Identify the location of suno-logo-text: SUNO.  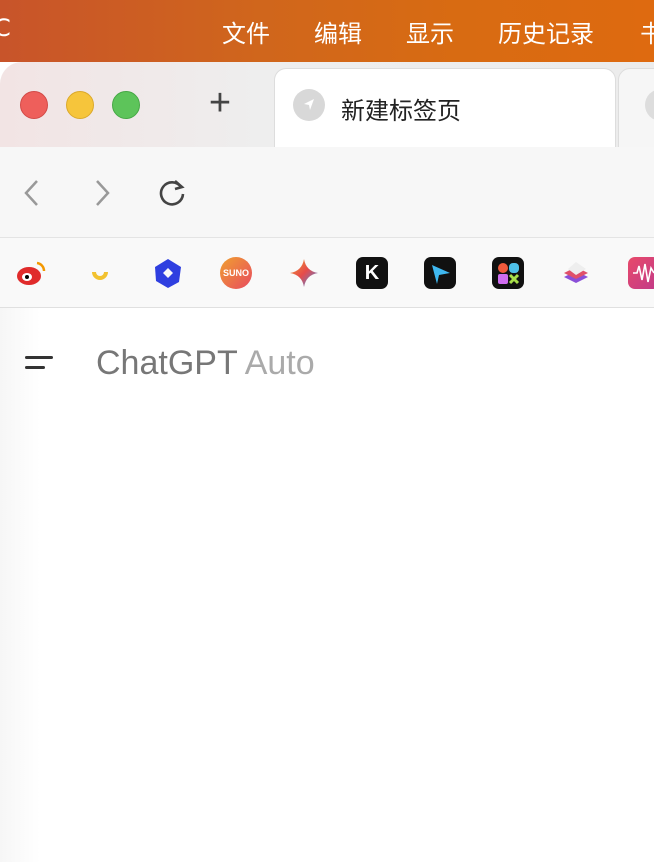
(235, 273).